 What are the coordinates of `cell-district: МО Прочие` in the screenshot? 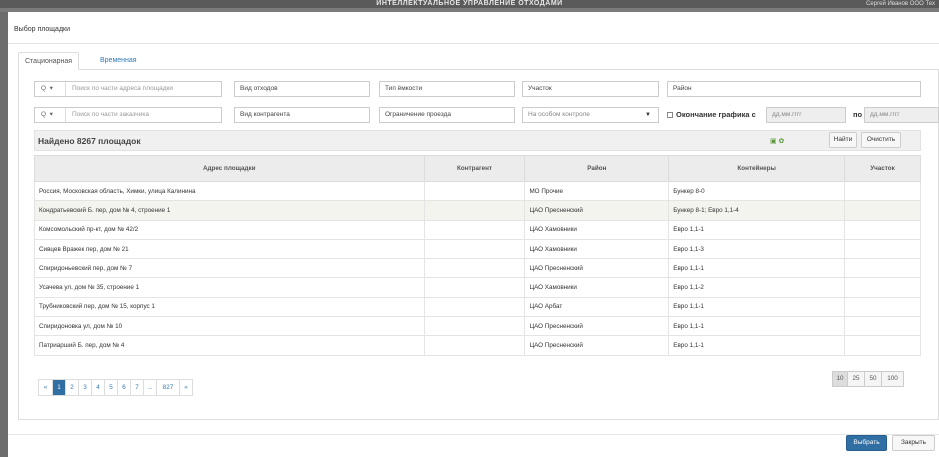 It's located at (597, 191).